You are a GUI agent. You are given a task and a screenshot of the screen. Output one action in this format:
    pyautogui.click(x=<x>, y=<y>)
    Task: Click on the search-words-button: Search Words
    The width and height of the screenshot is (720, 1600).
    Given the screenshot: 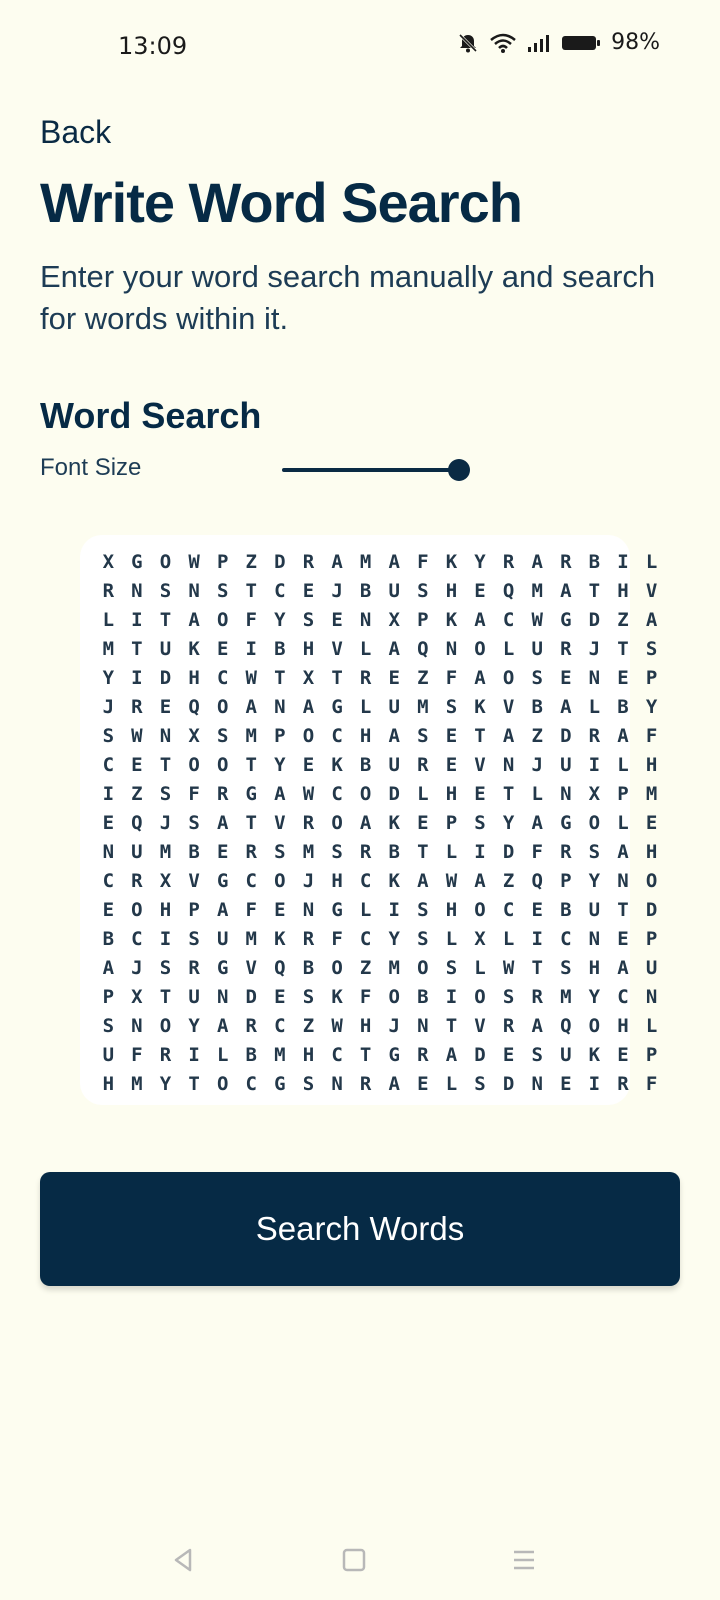 What is the action you would take?
    pyautogui.click(x=360, y=1229)
    